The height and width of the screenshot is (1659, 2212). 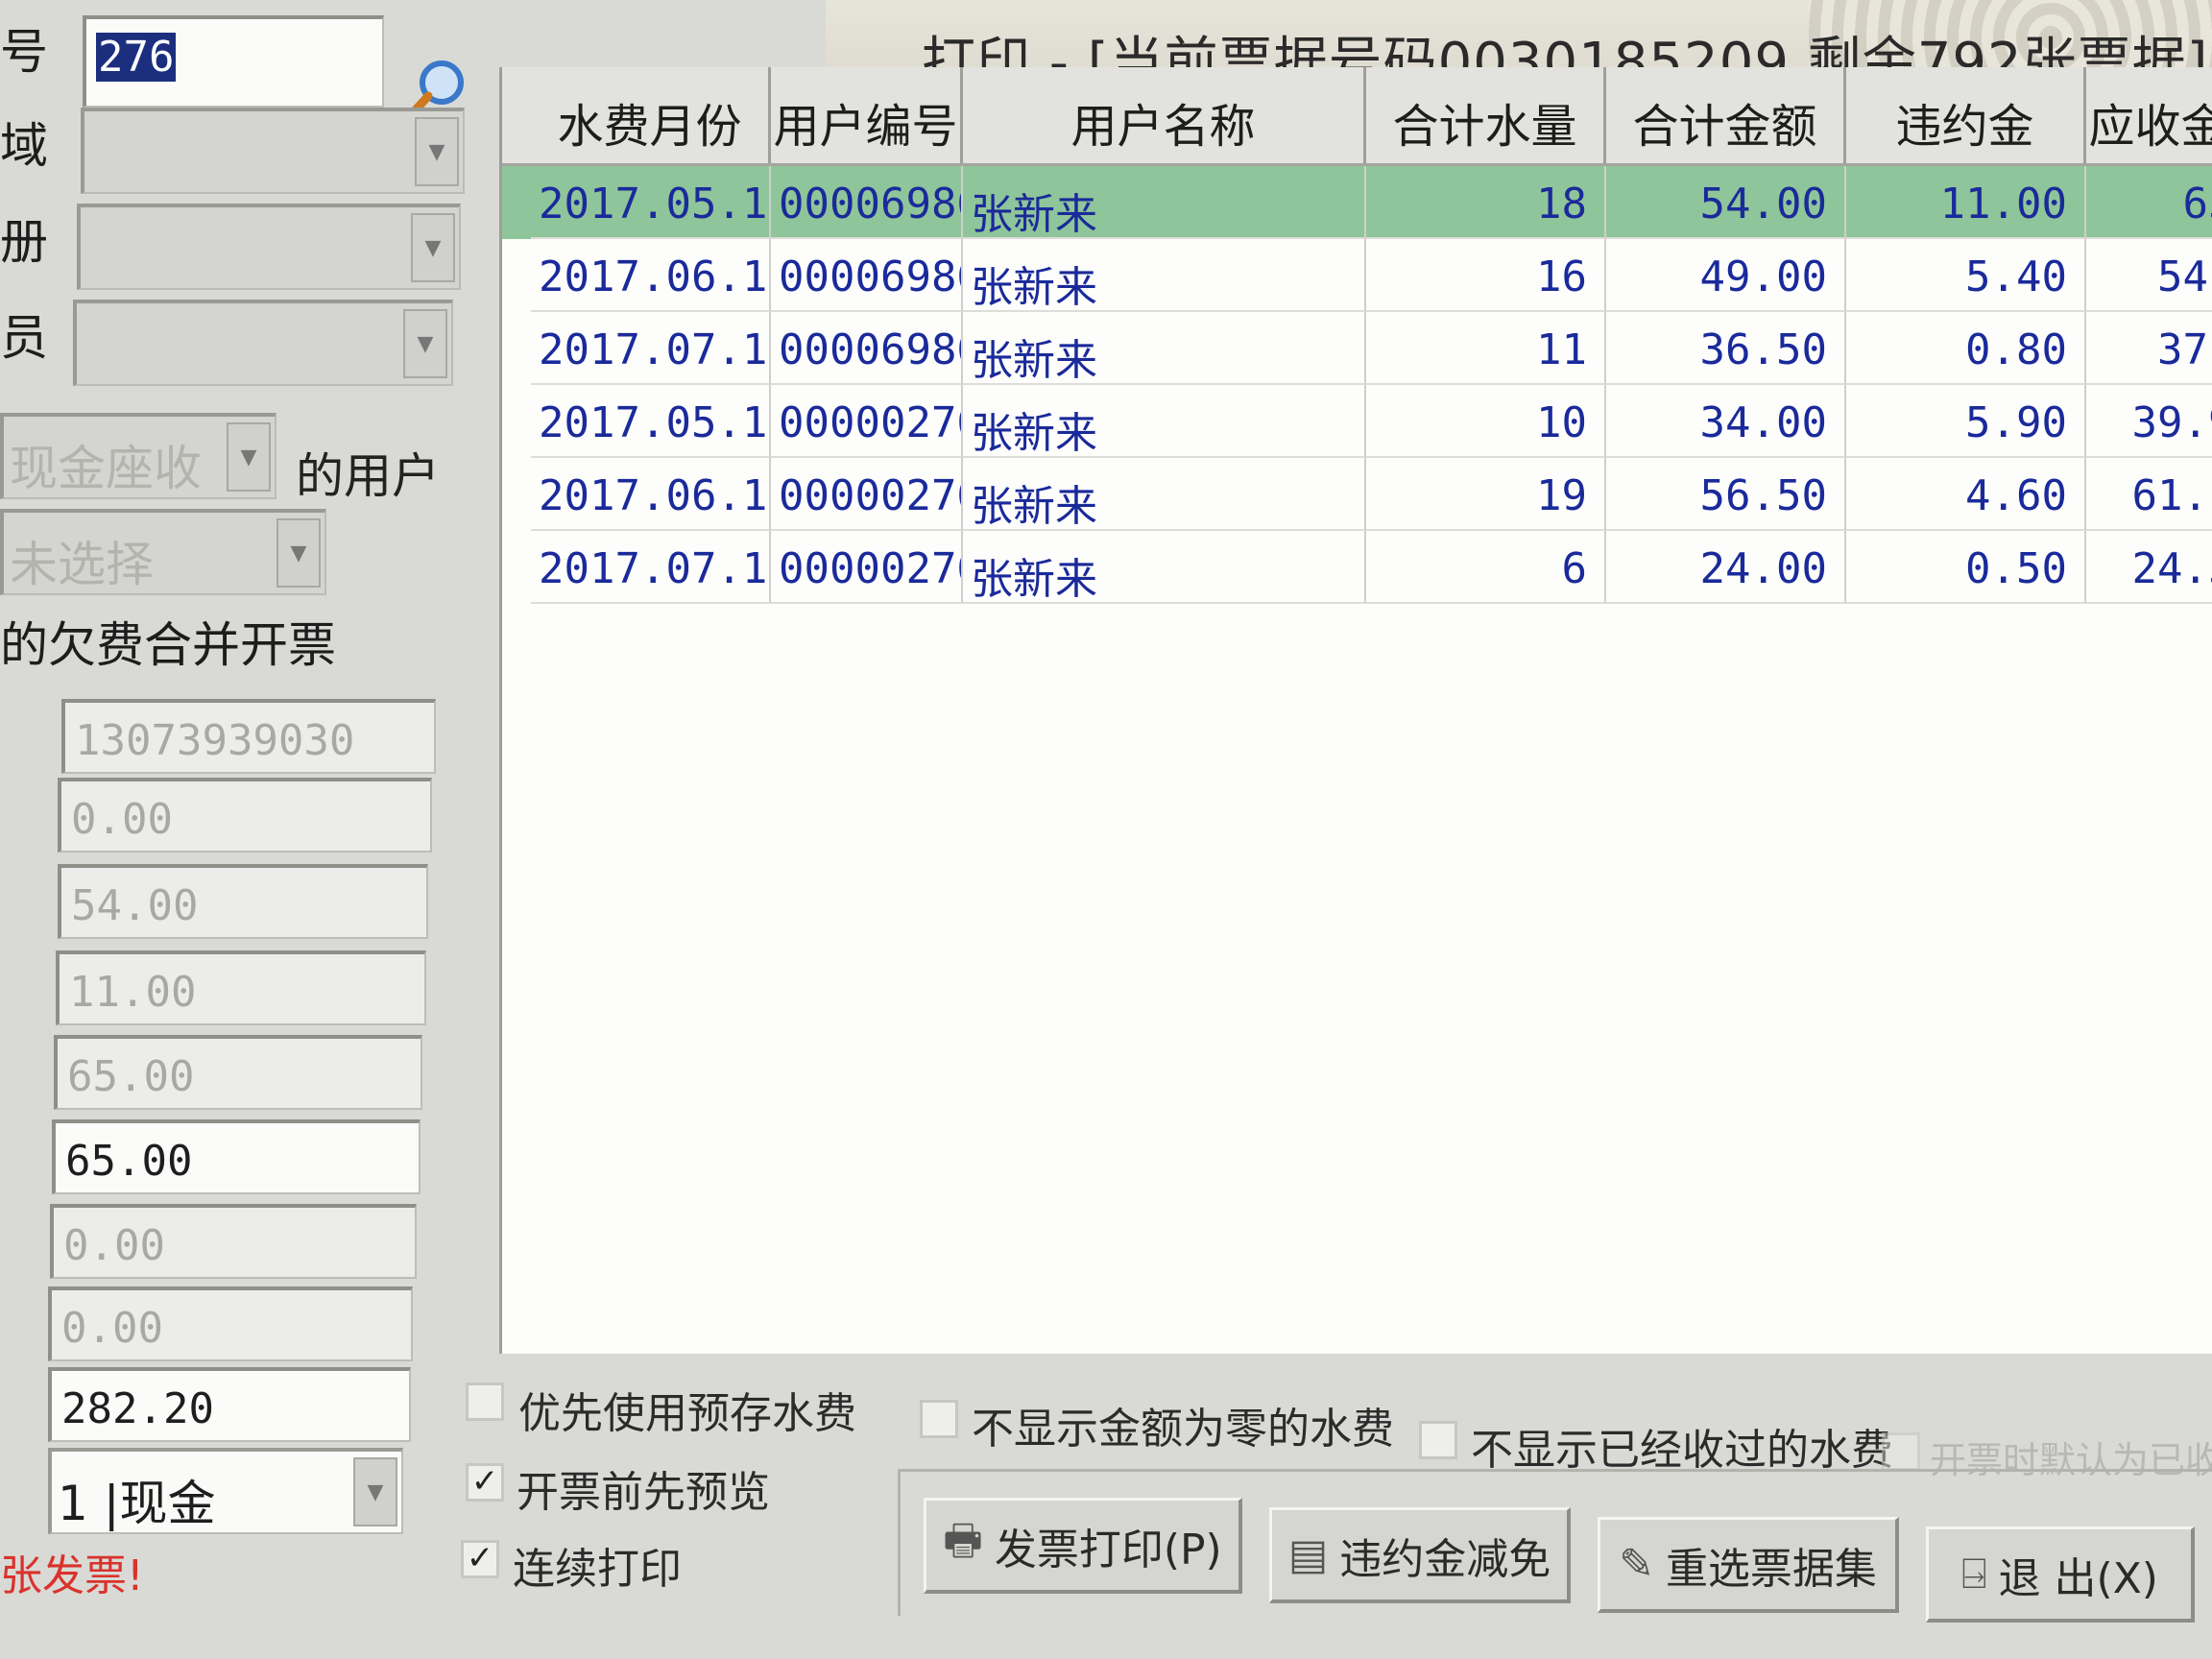 What do you see at coordinates (485, 1401) in the screenshot?
I see `prefer-prestored-checkbox` at bounding box center [485, 1401].